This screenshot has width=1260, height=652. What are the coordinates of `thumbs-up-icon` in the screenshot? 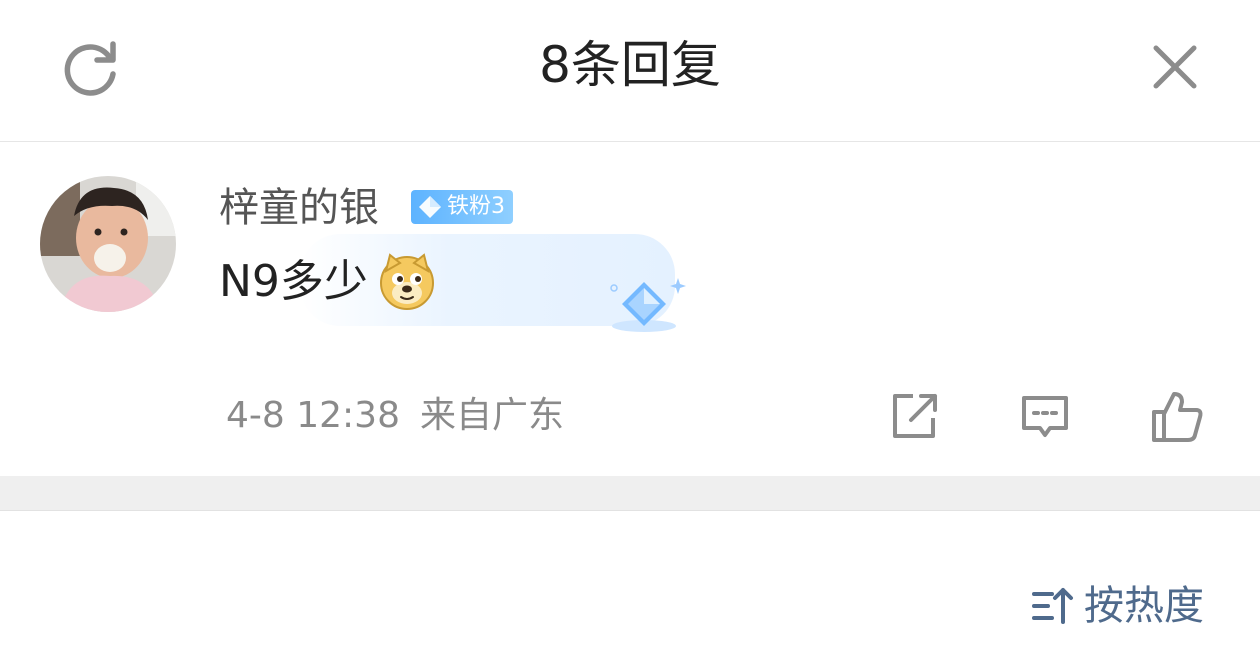 It's located at (1177, 417).